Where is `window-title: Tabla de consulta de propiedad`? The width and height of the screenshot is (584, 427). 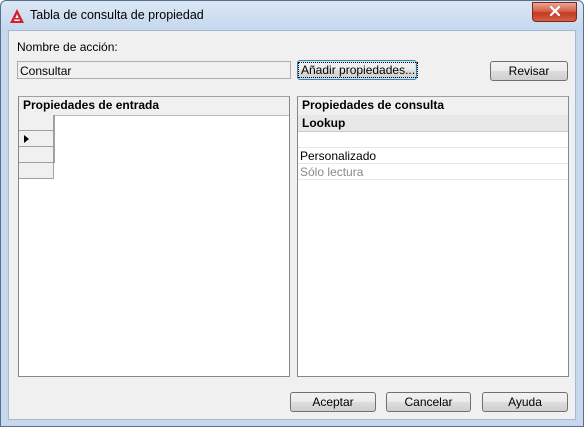
window-title: Tabla de consulta de propiedad is located at coordinates (117, 15).